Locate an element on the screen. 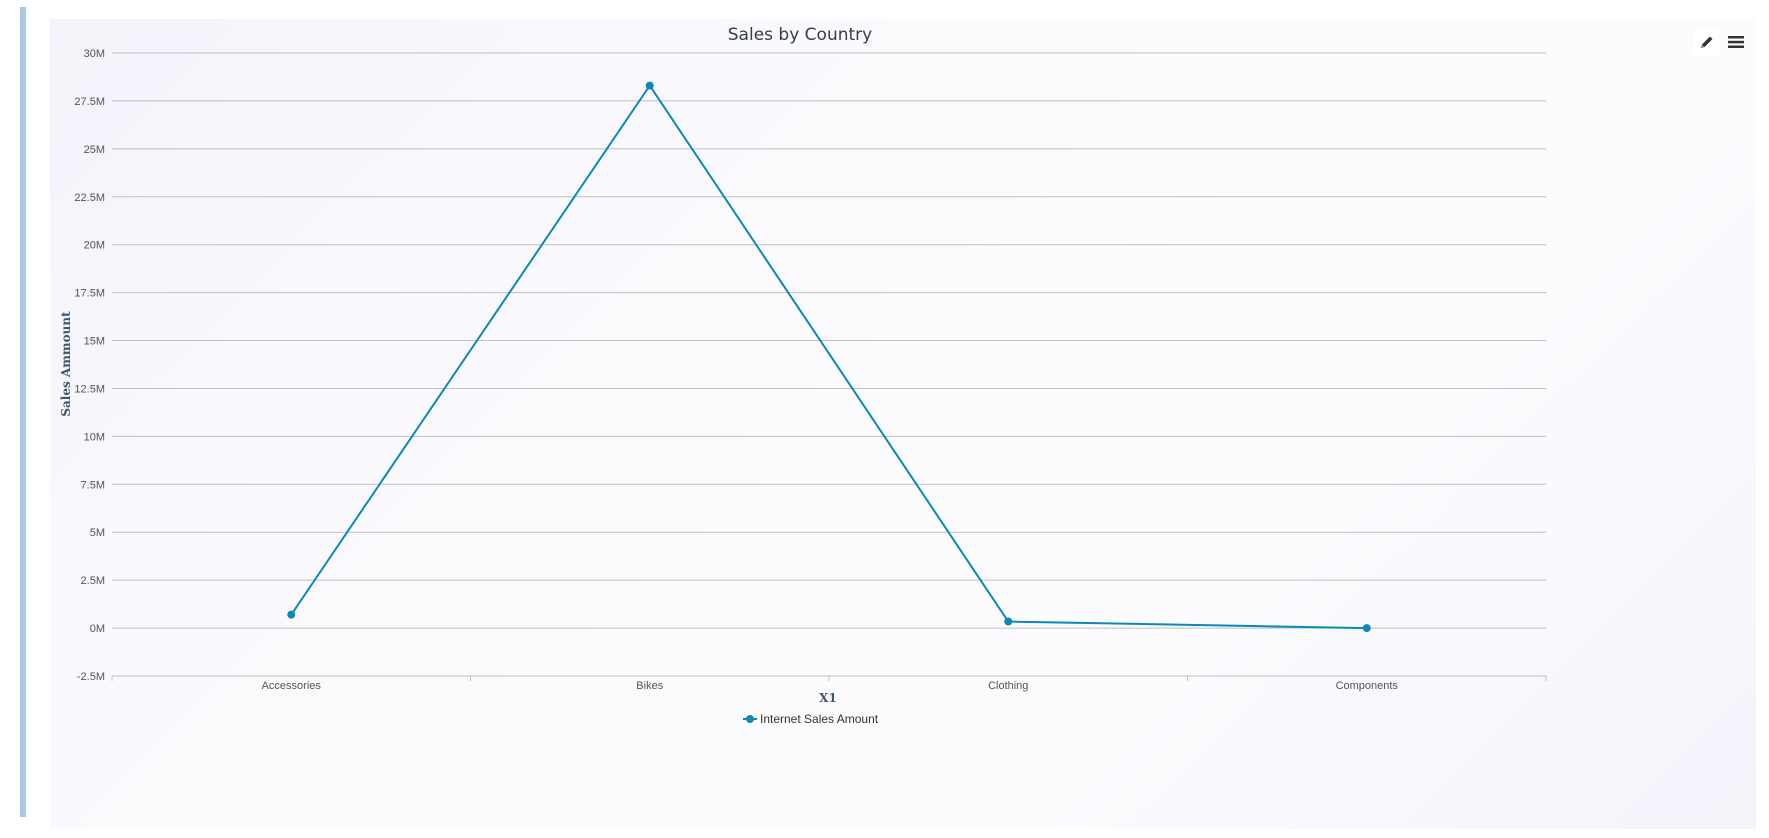  data-point-clothing is located at coordinates (1008, 621).